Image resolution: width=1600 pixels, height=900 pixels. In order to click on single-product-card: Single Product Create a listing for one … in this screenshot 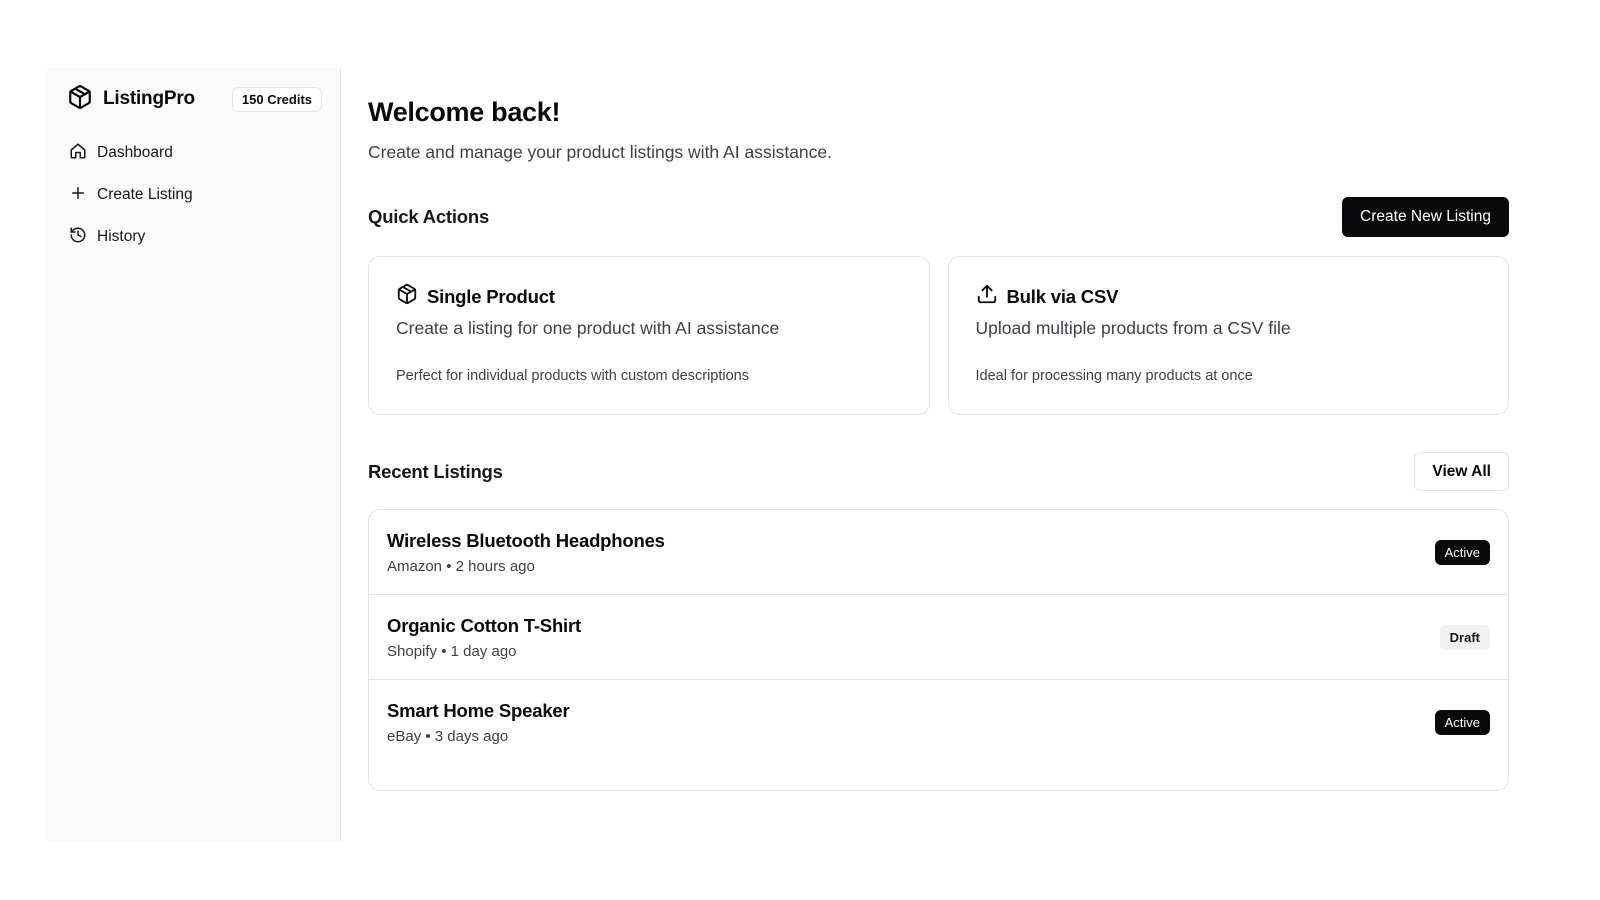, I will do `click(649, 335)`.